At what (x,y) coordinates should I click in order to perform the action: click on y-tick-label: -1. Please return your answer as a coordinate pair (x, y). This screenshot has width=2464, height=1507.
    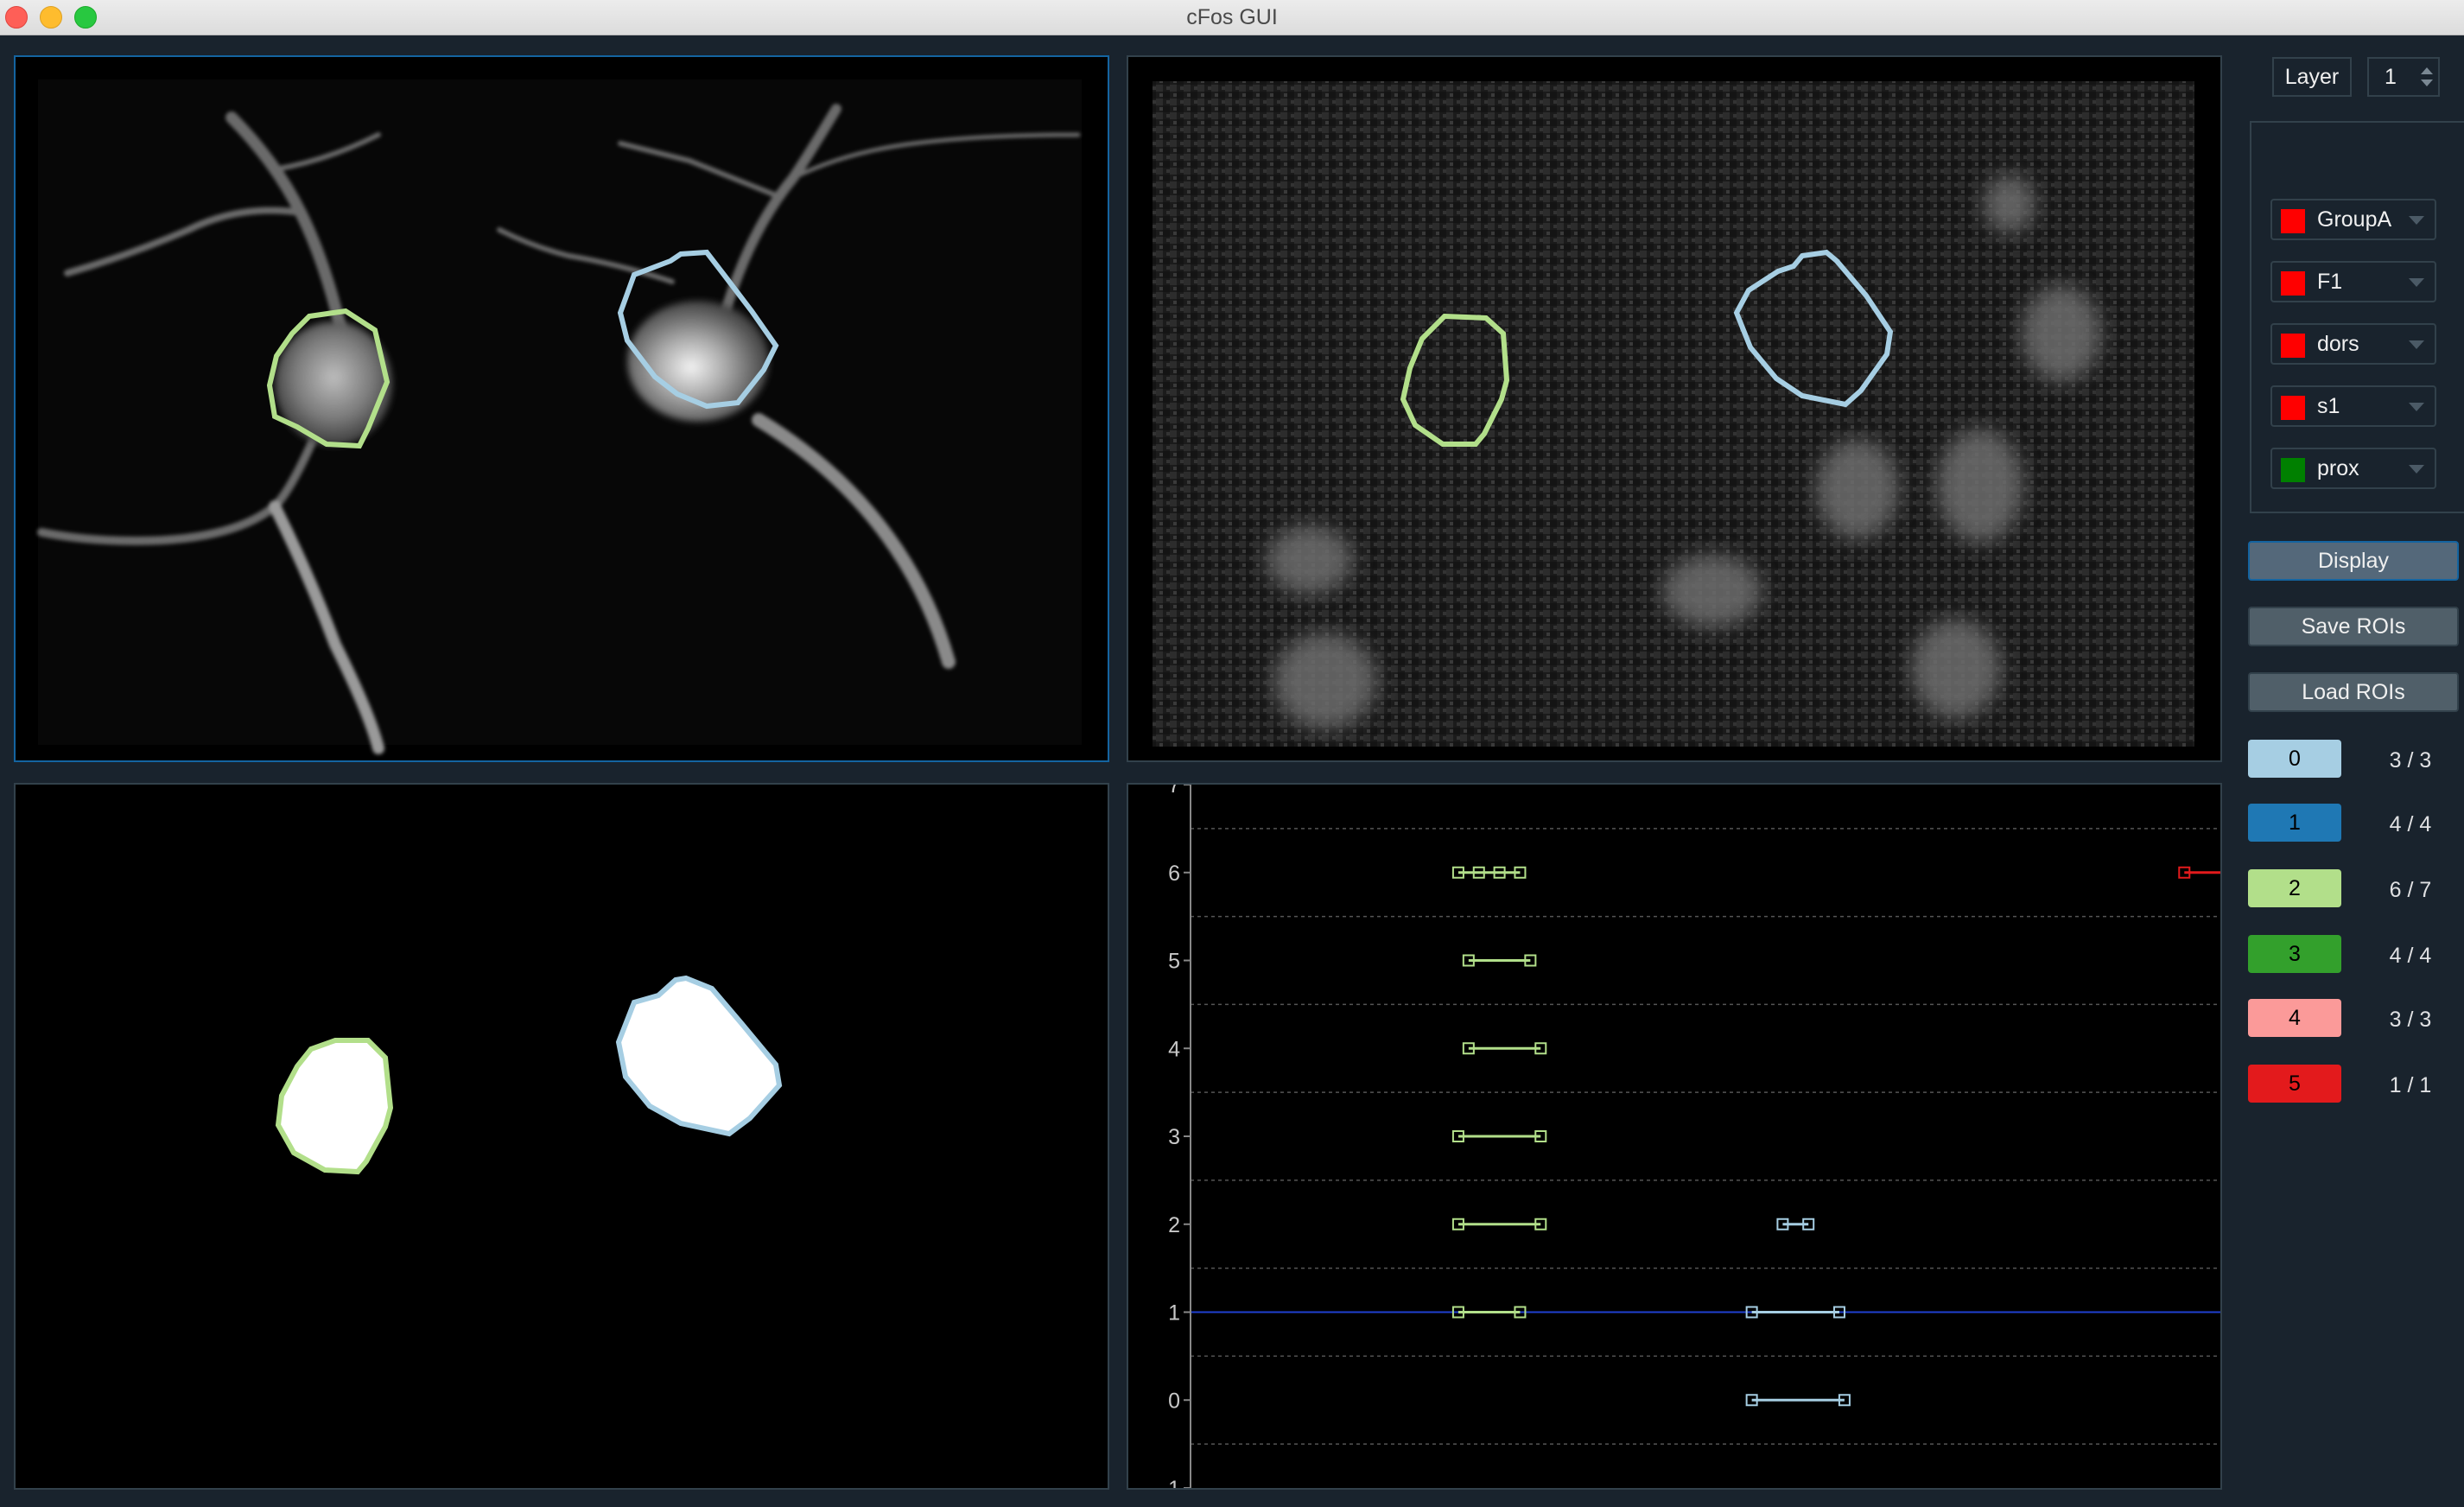
    Looking at the image, I should click on (1170, 1482).